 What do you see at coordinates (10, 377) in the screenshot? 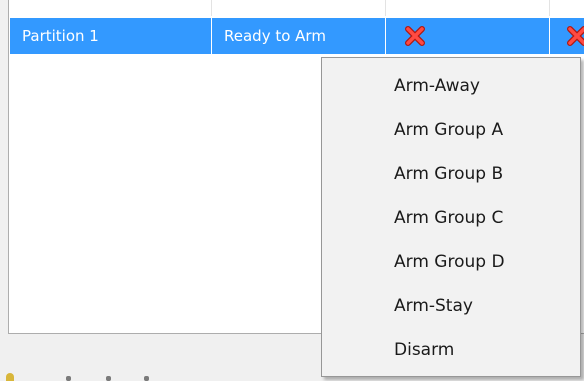
I see `status-icon` at bounding box center [10, 377].